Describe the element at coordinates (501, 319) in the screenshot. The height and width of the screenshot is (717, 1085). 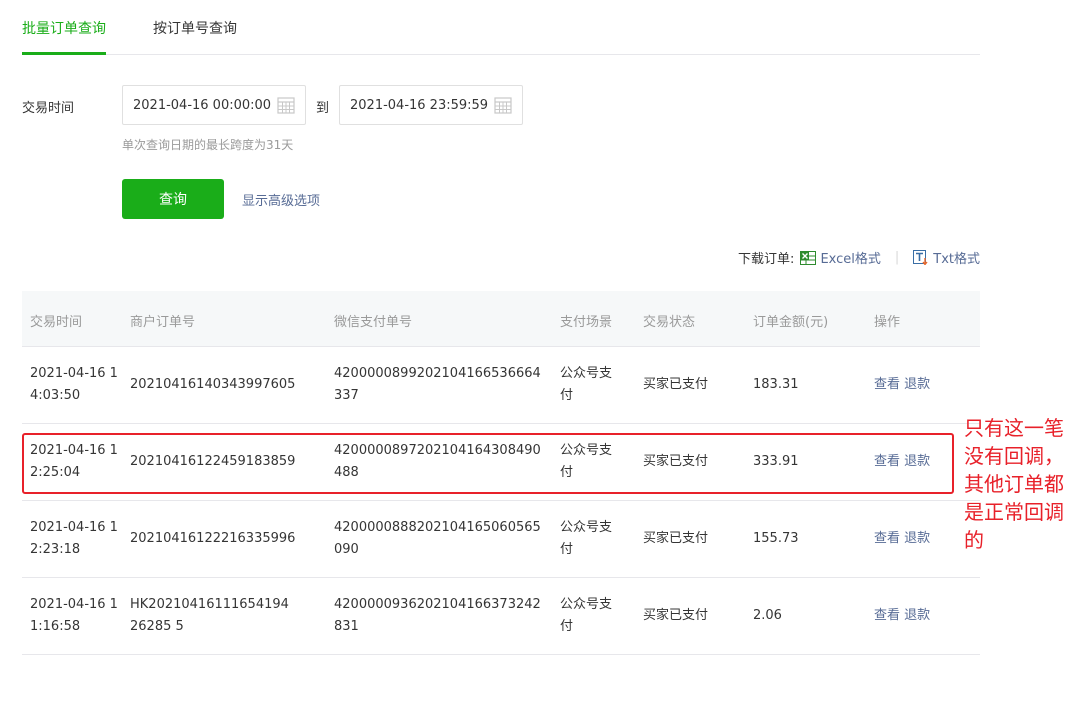
I see `table-header: 交易时间 商户订单号 微信支付单号 支付场景 交易状态 订单金额(元) 操作` at that location.